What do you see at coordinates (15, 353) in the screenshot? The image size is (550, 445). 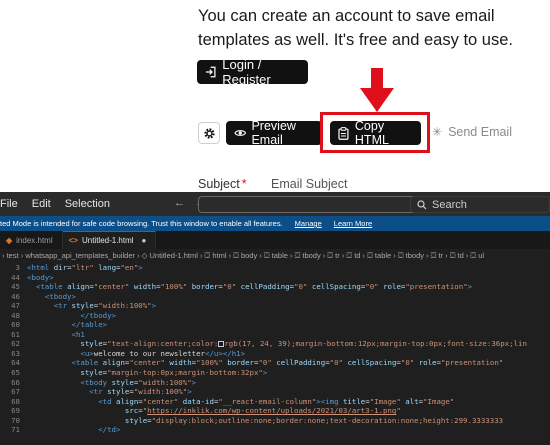 I see `line-number: 63` at bounding box center [15, 353].